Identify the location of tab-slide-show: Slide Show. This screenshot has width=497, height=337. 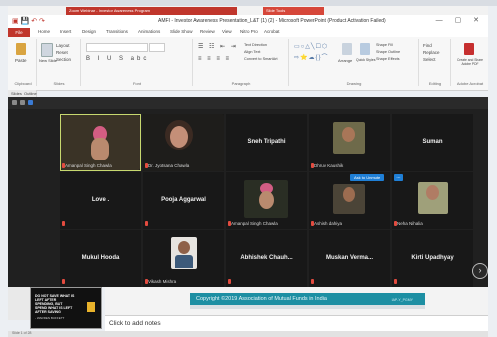
(181, 31).